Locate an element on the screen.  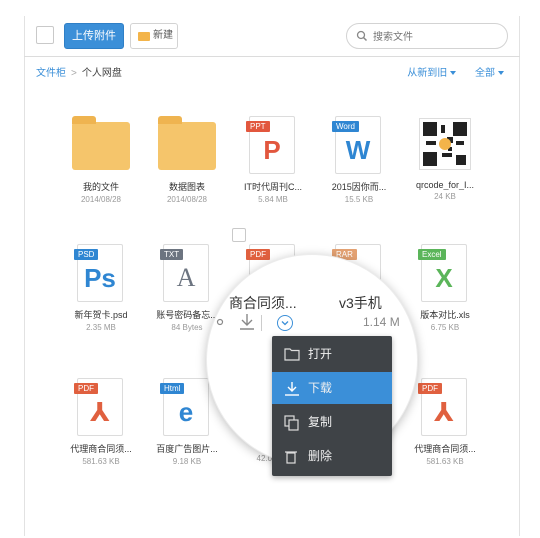
menu-item-delete-label: 删除 is located at coordinates (320, 456).